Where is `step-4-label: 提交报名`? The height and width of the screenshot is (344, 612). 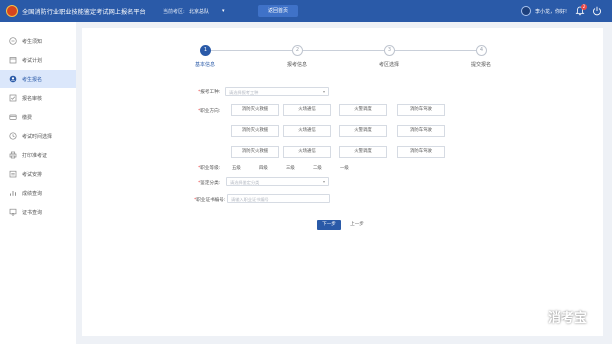
step-4-label: 提交报名 is located at coordinates (481, 65).